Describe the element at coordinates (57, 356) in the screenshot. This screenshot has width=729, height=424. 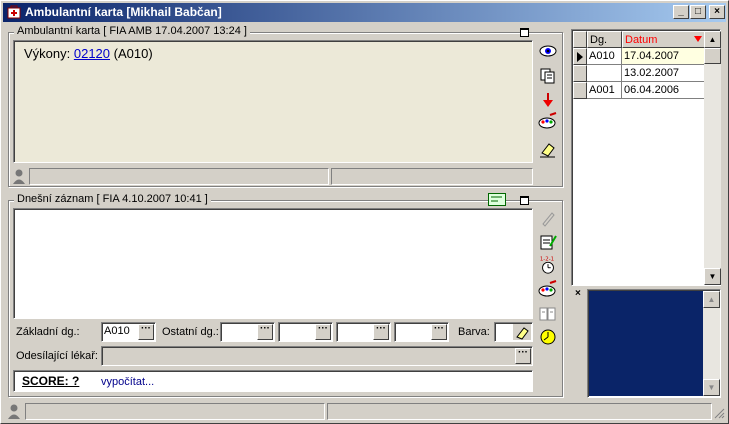
I see `odesilajici-lekar-label: Odesílající lékař:` at that location.